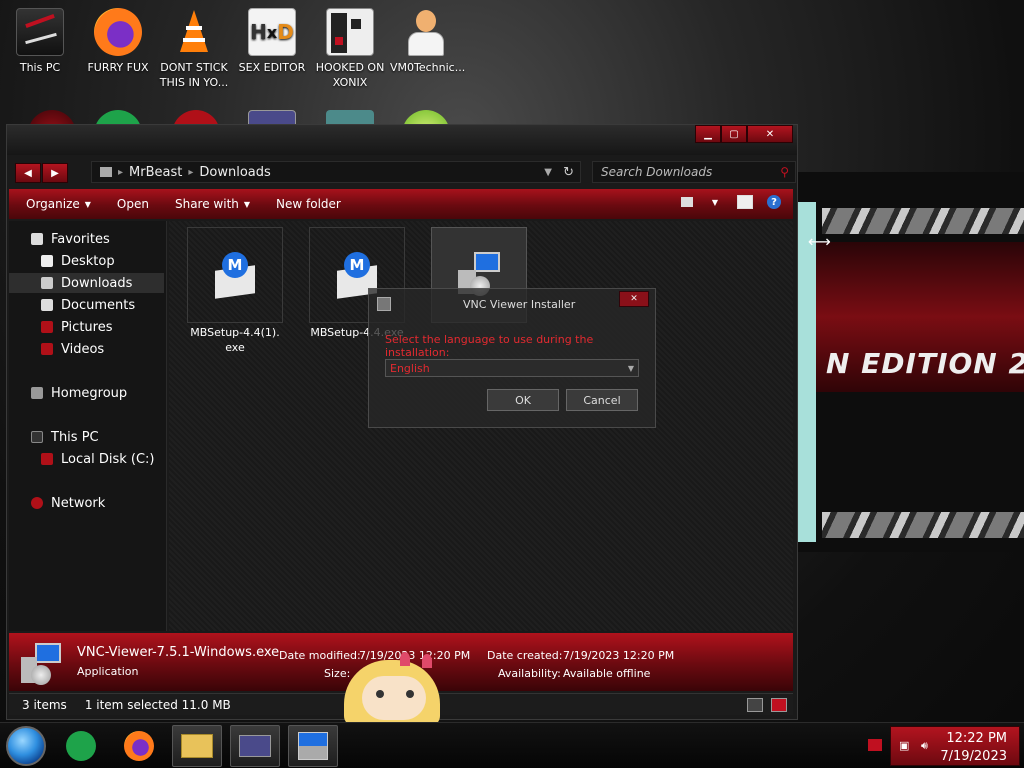  Describe the element at coordinates (923, 221) in the screenshot. I see `background-window-stripe-top` at that location.